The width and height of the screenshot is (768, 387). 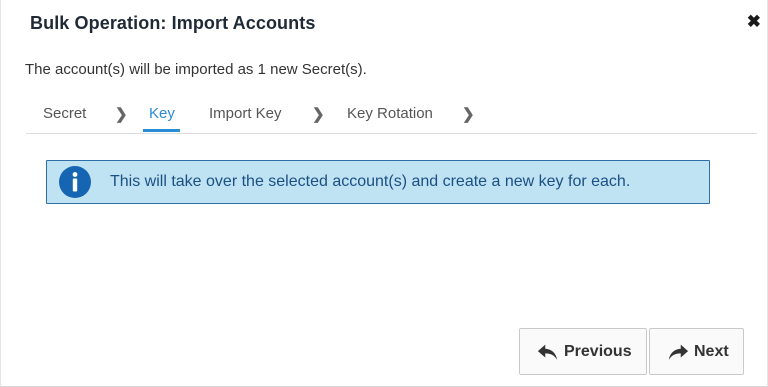 I want to click on previous-button: Previous, so click(x=583, y=351).